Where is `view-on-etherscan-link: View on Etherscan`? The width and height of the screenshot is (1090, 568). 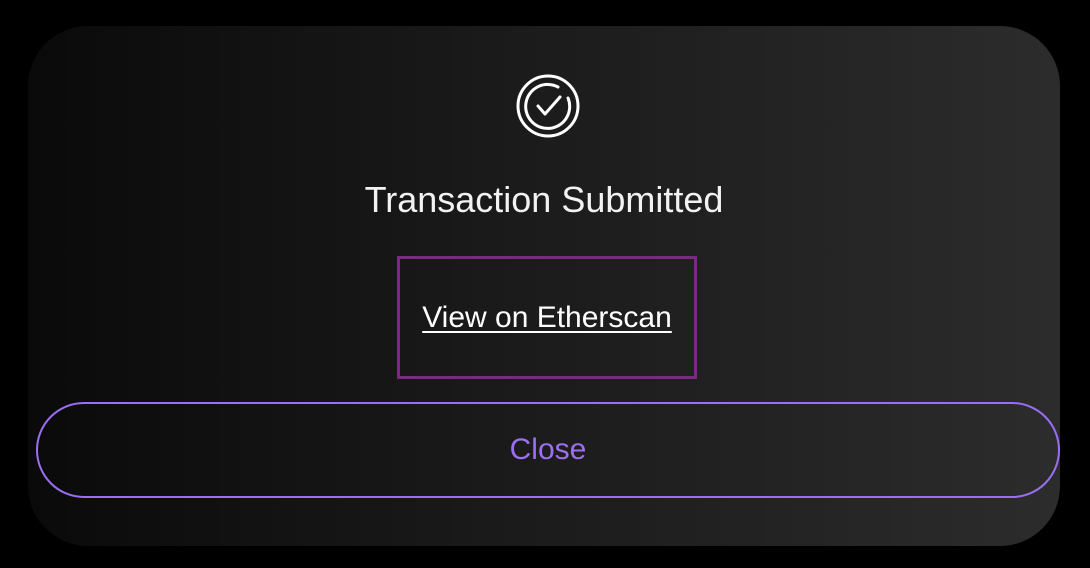 view-on-etherscan-link: View on Etherscan is located at coordinates (547, 318).